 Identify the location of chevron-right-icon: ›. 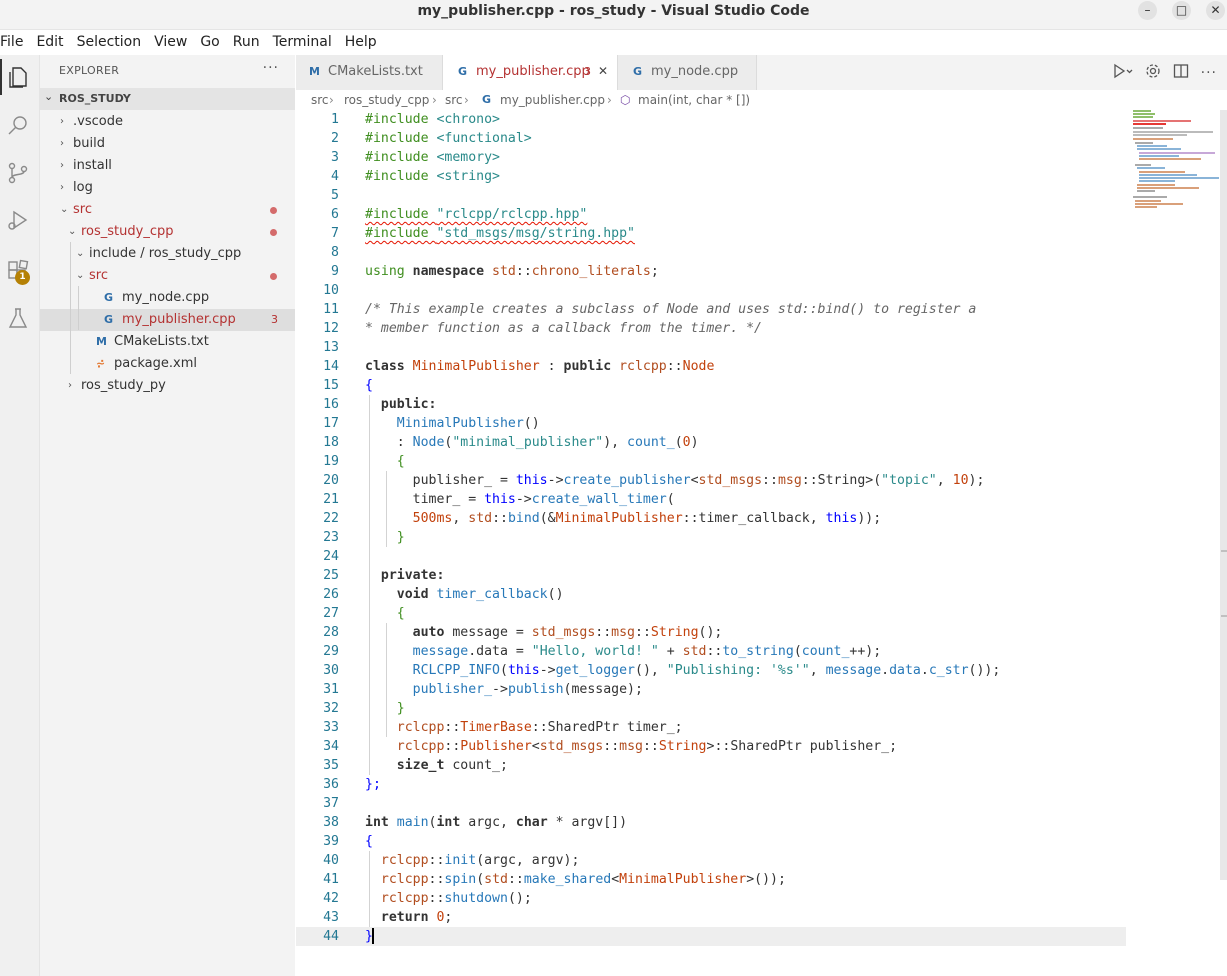
(62, 143).